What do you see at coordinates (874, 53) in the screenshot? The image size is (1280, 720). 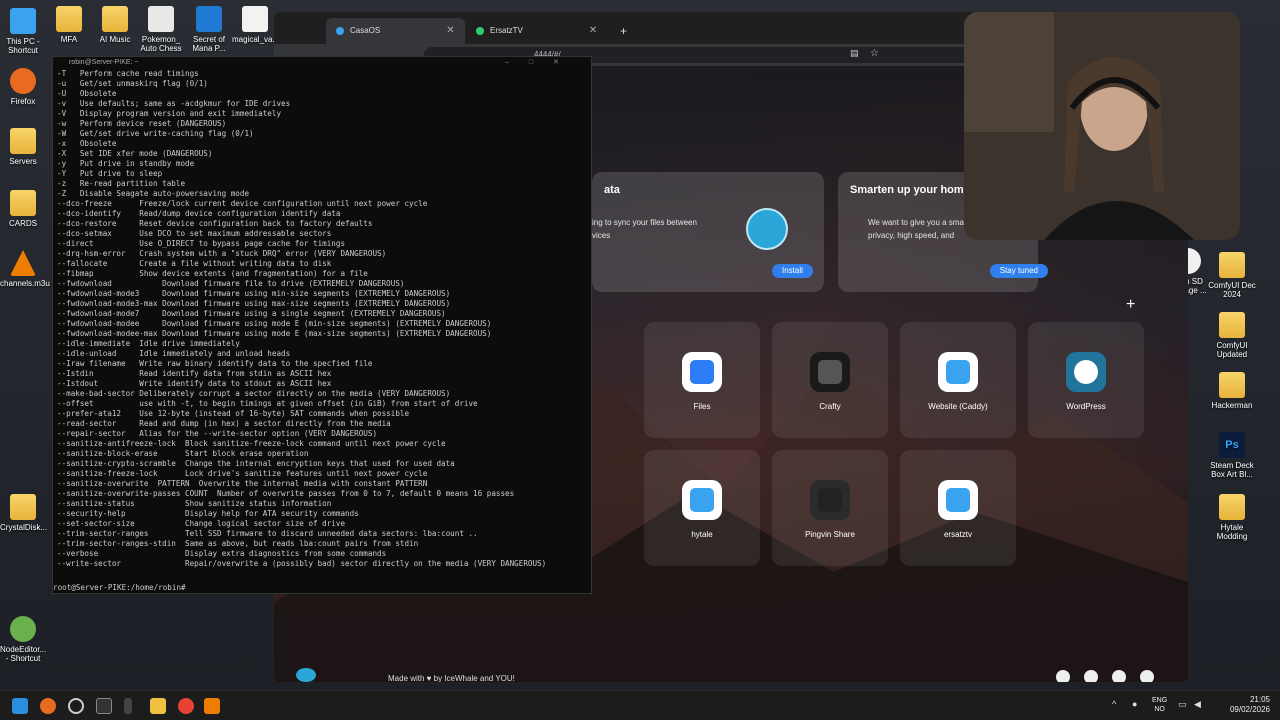 I see `bookmark-star-icon: ☆` at bounding box center [874, 53].